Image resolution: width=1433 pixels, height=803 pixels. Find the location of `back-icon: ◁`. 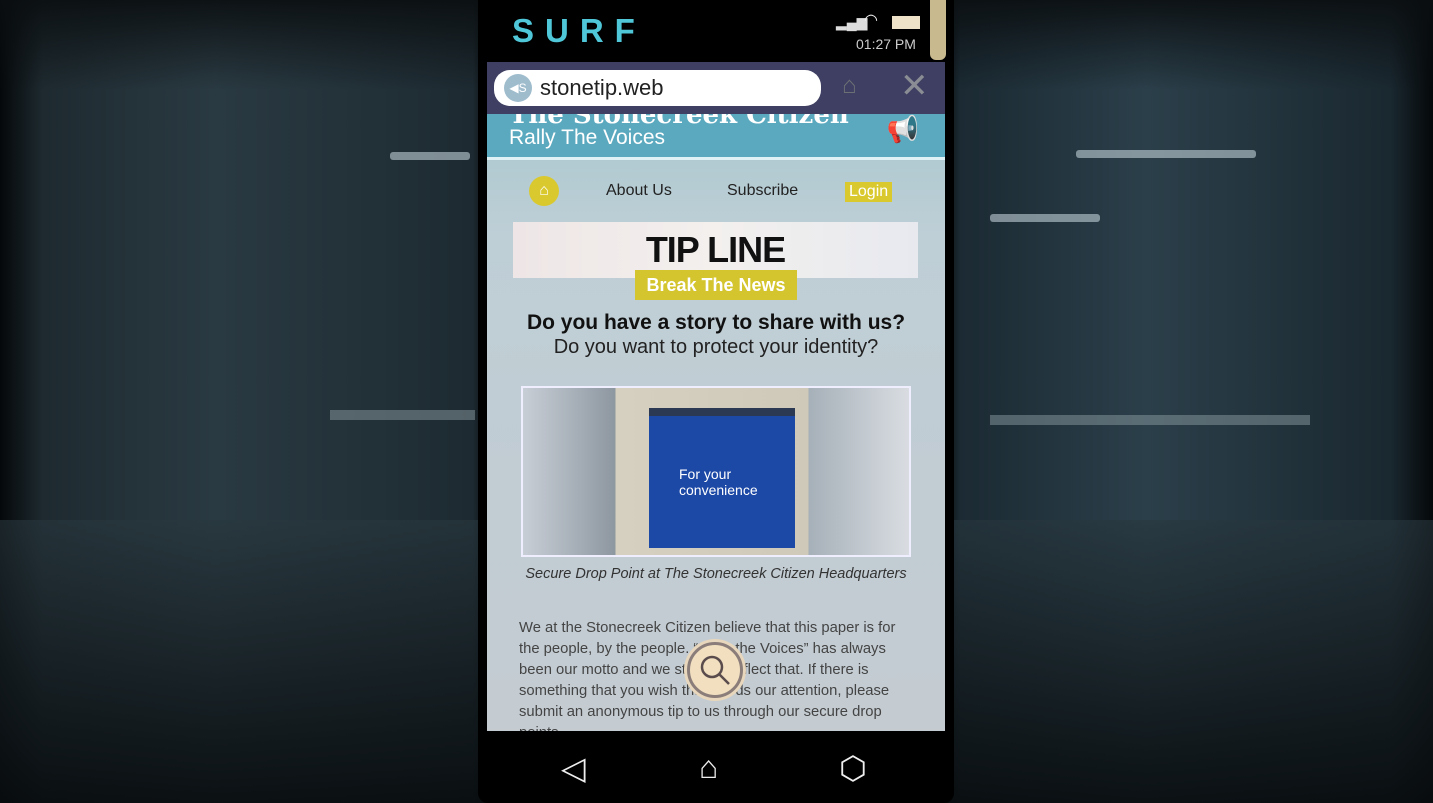

back-icon: ◁ is located at coordinates (573, 768).